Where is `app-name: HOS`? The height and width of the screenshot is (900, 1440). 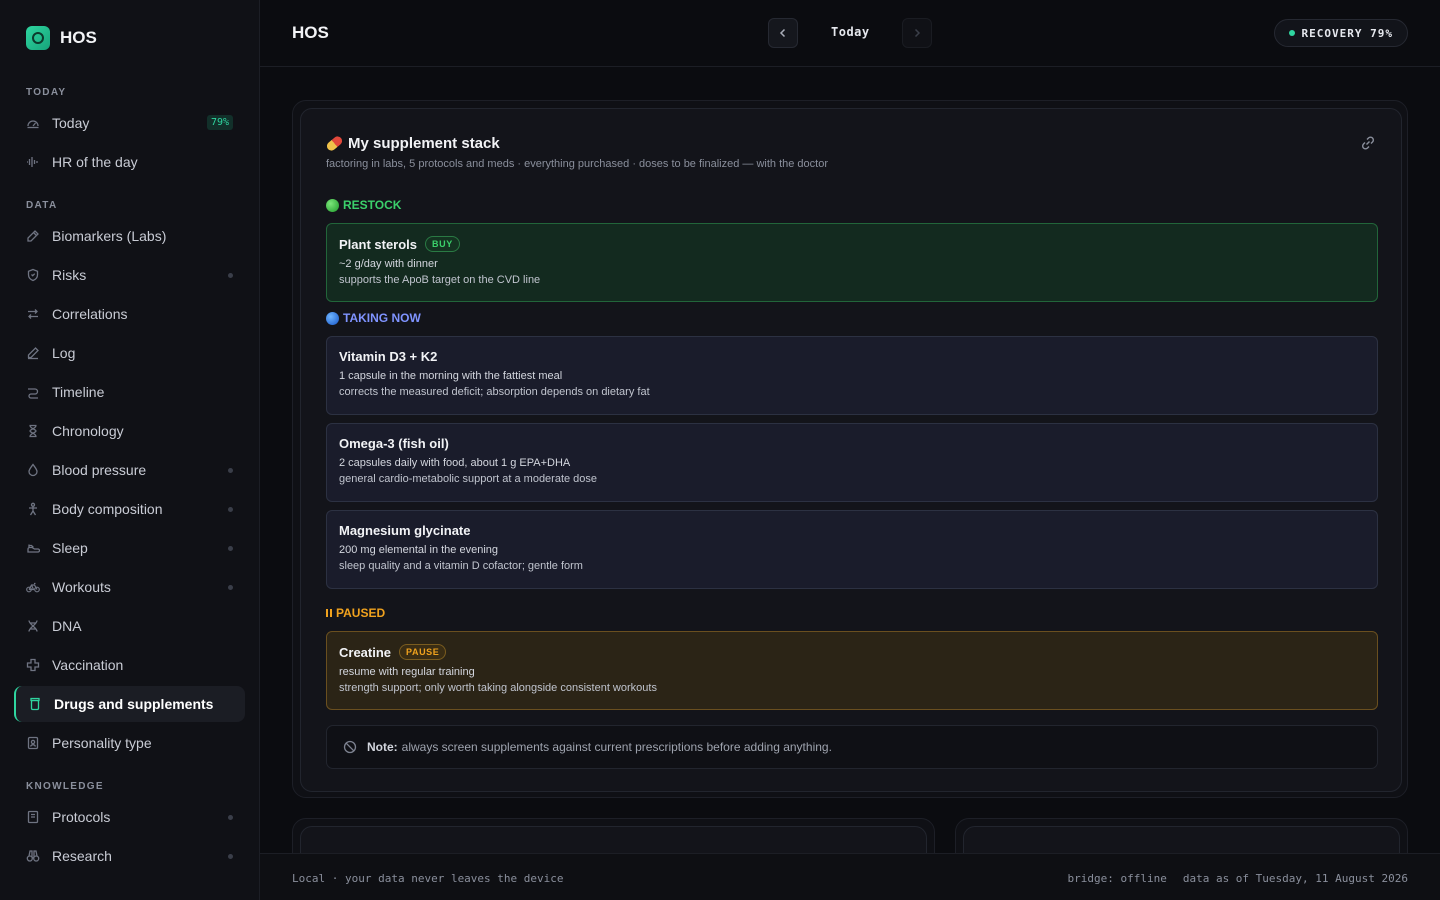 app-name: HOS is located at coordinates (78, 37).